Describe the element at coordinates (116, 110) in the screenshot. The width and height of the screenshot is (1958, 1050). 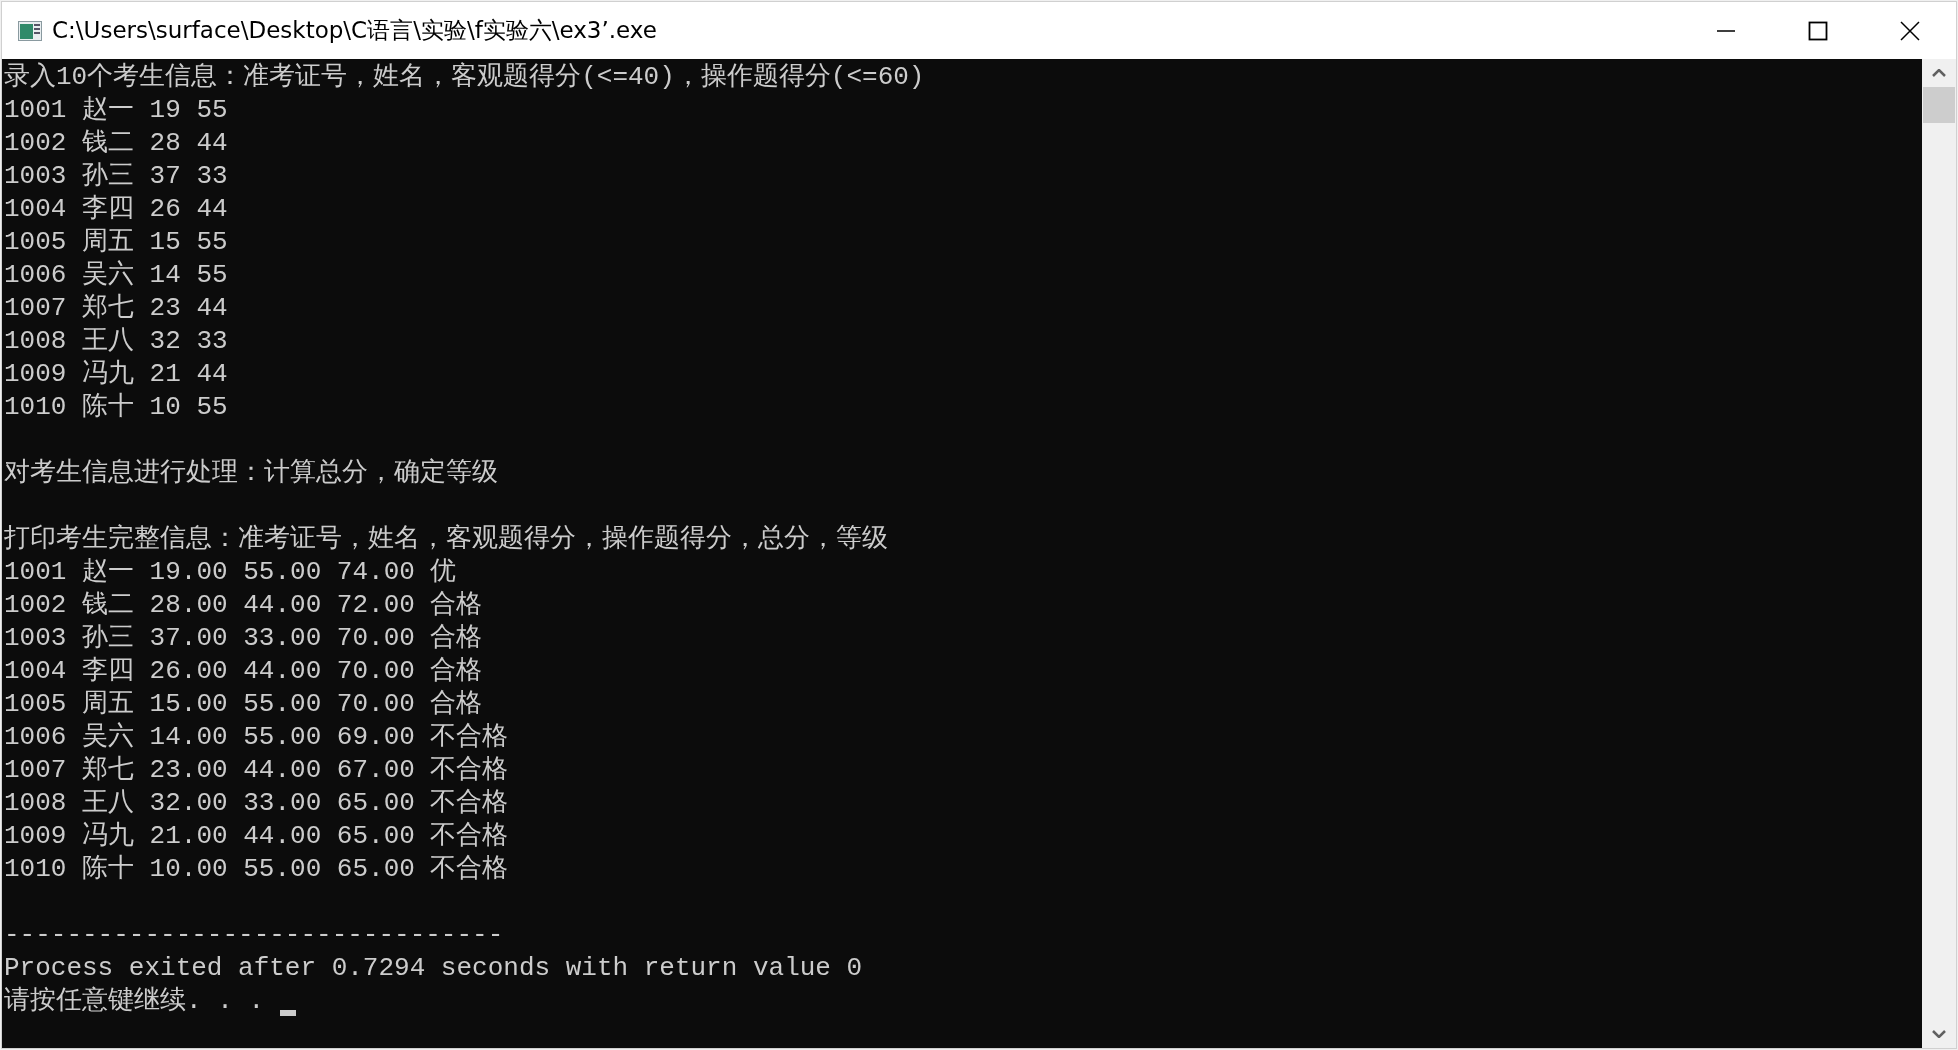
I see `console-line: 1001 赵一 19 55` at that location.